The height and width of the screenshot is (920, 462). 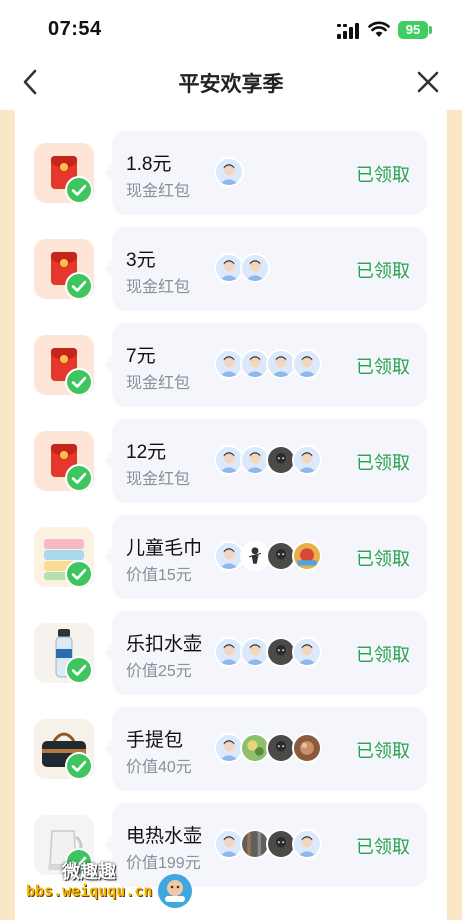 I want to click on watermark: 微趣趣 bbs.weiququ.cn, so click(x=105, y=883).